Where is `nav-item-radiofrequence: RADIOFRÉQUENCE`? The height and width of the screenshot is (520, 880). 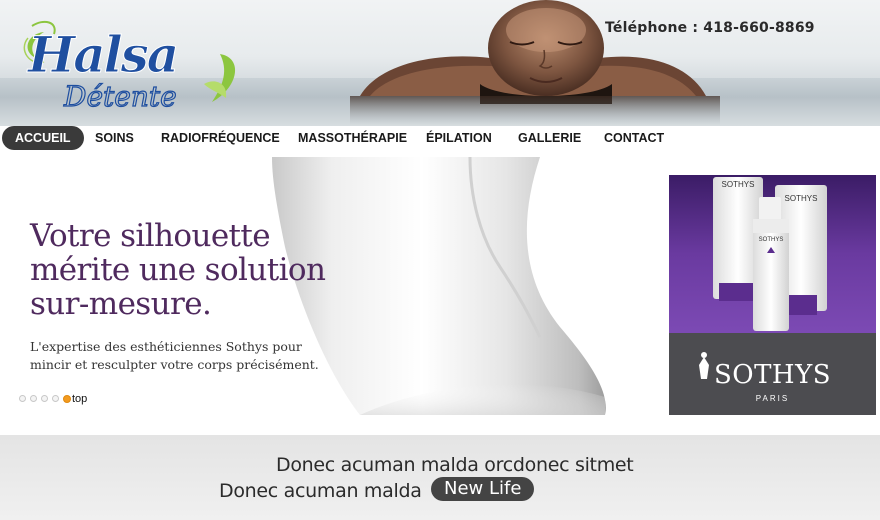
nav-item-radiofrequence: RADIOFRÉQUENCE is located at coordinates (220, 138).